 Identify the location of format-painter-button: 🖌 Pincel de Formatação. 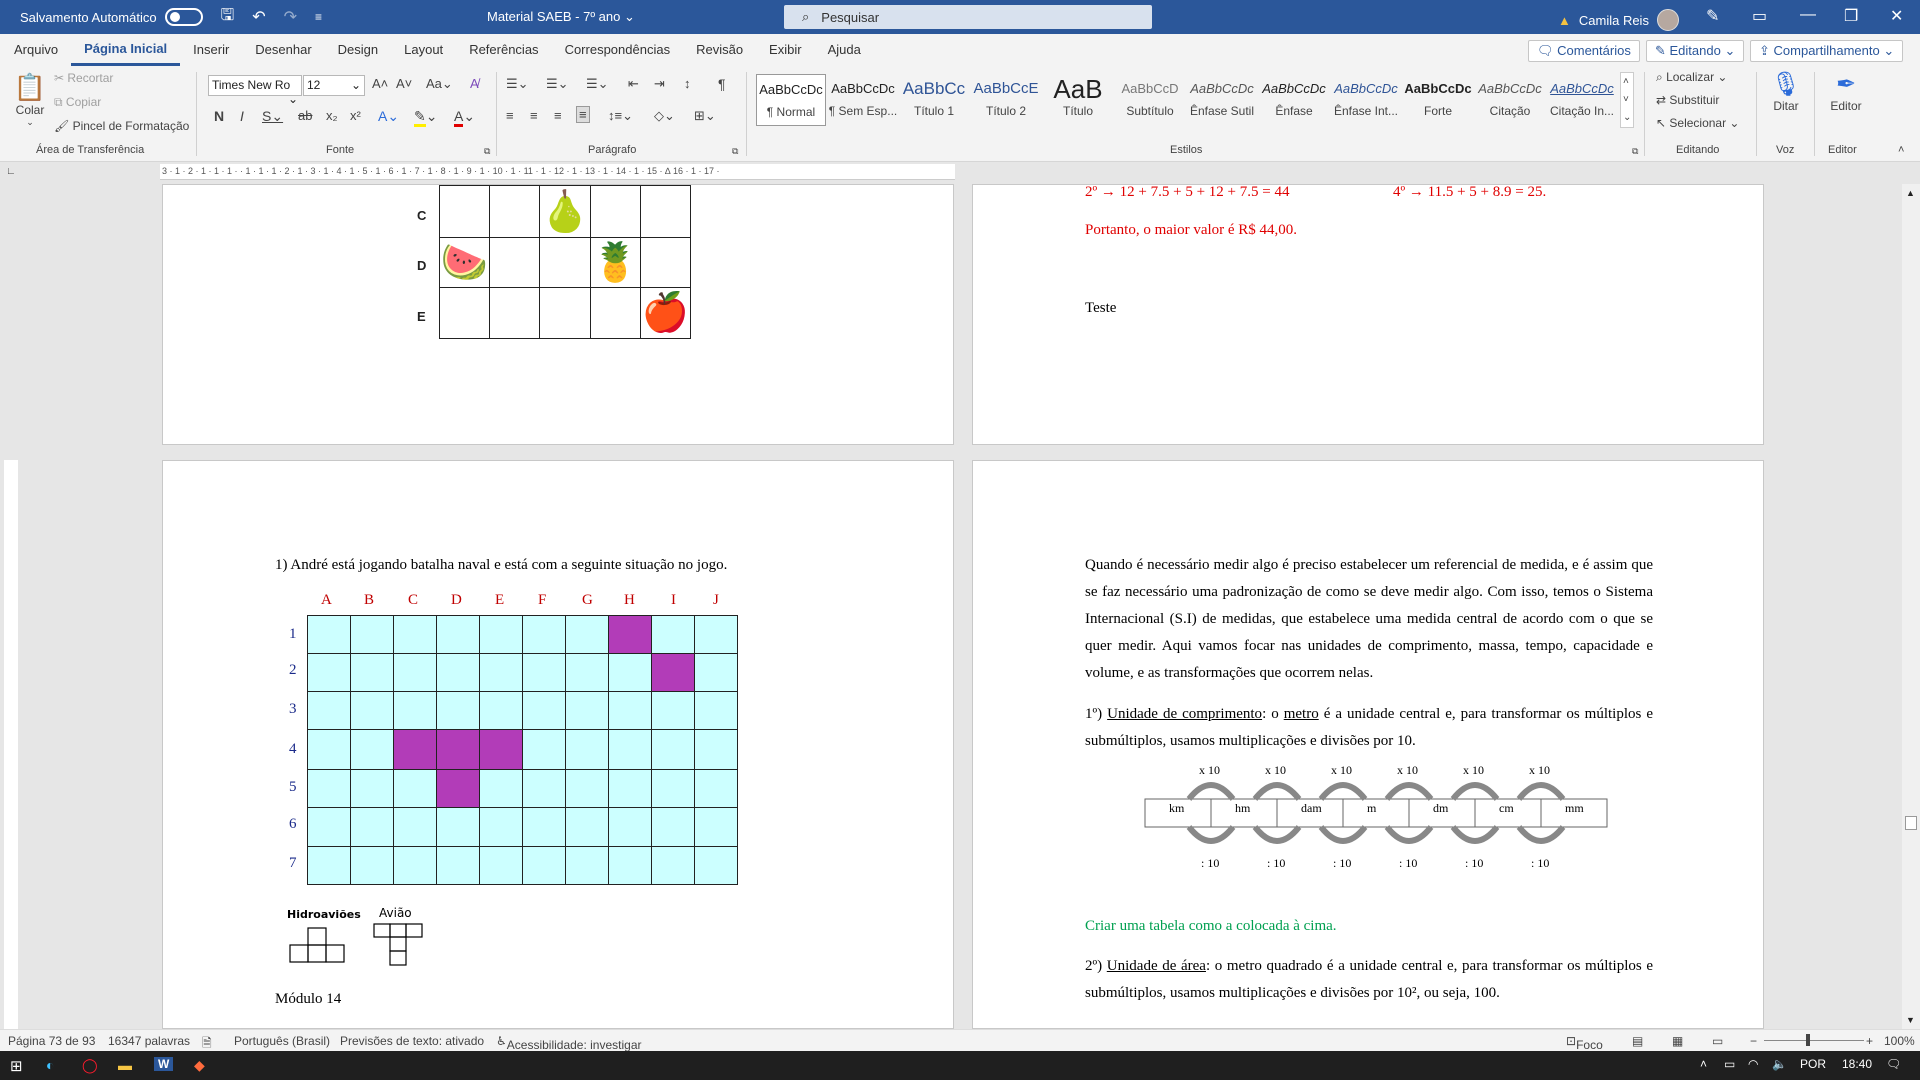
(121, 126).